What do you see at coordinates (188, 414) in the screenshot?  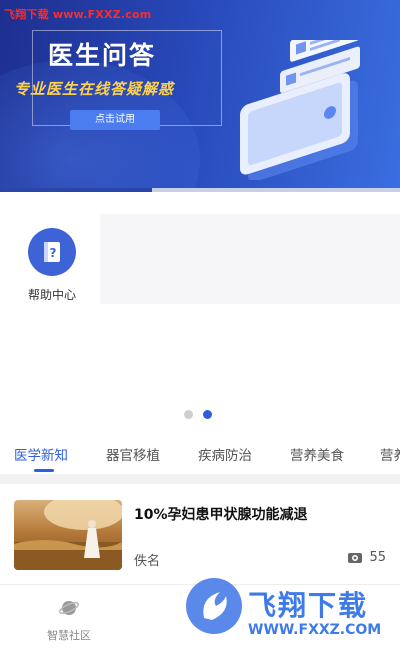 I see `pager-dot` at bounding box center [188, 414].